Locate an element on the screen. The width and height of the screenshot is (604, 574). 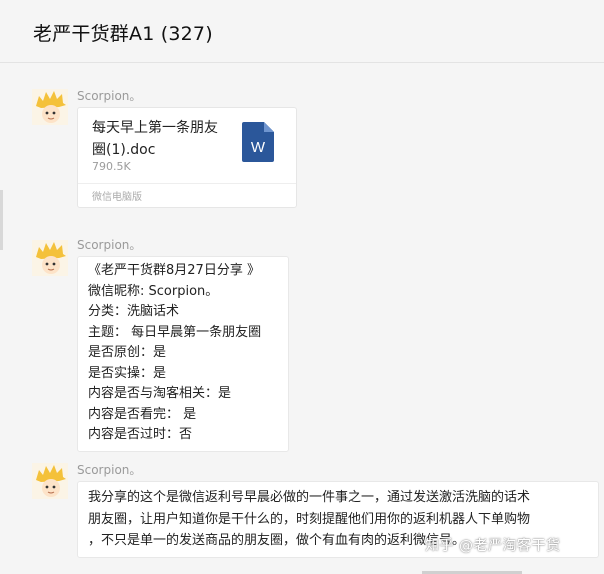
chat-header: 老严干货群A1 (327) is located at coordinates (302, 31).